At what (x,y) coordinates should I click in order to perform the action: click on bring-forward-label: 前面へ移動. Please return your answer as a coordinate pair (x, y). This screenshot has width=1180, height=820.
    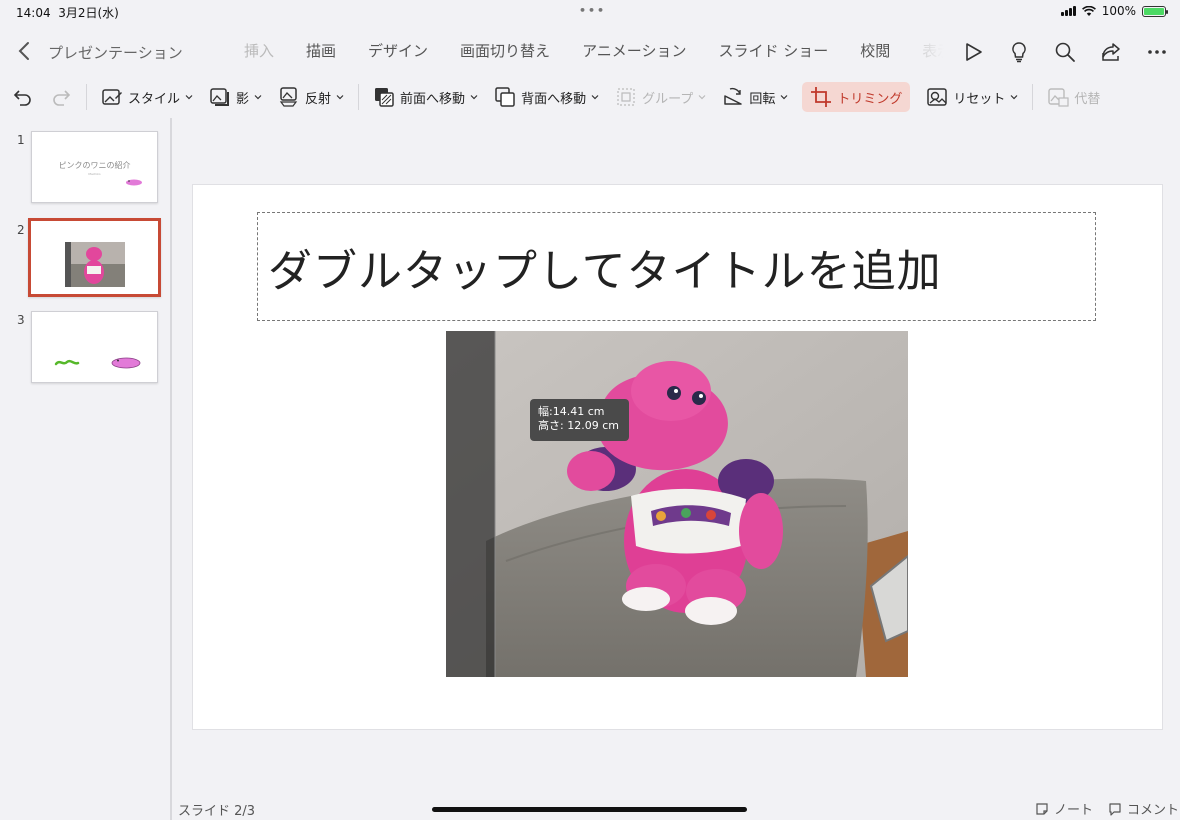
    Looking at the image, I should click on (433, 99).